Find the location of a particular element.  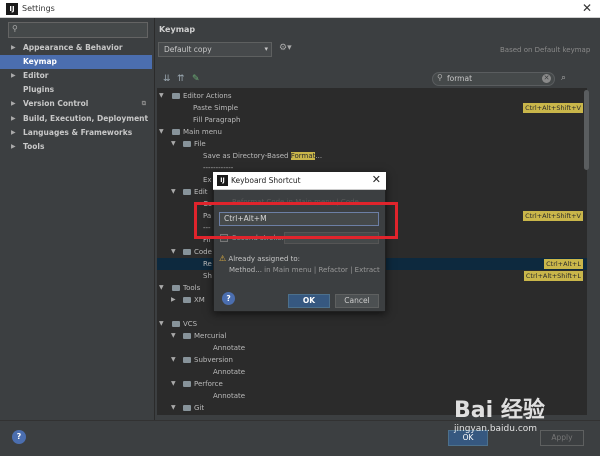

sidebar-item-build: ▶ Build, Execution, Deployment is located at coordinates (76, 119).